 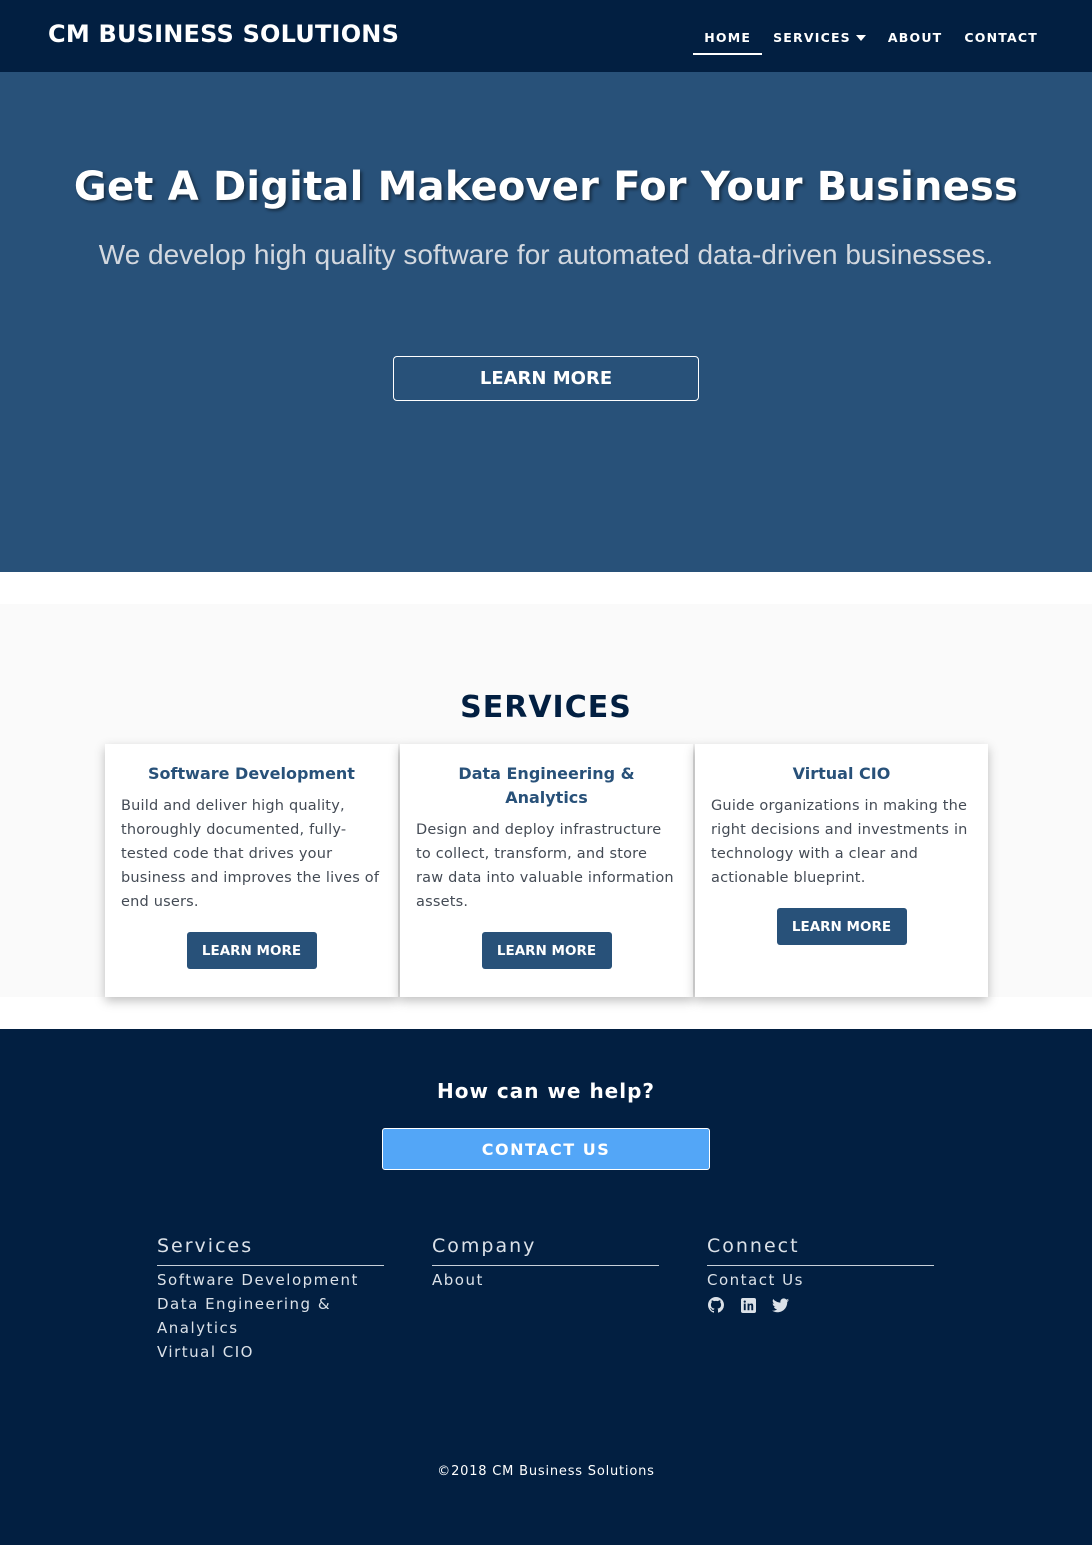 I want to click on help-heading: How can we help?, so click(x=546, y=1091).